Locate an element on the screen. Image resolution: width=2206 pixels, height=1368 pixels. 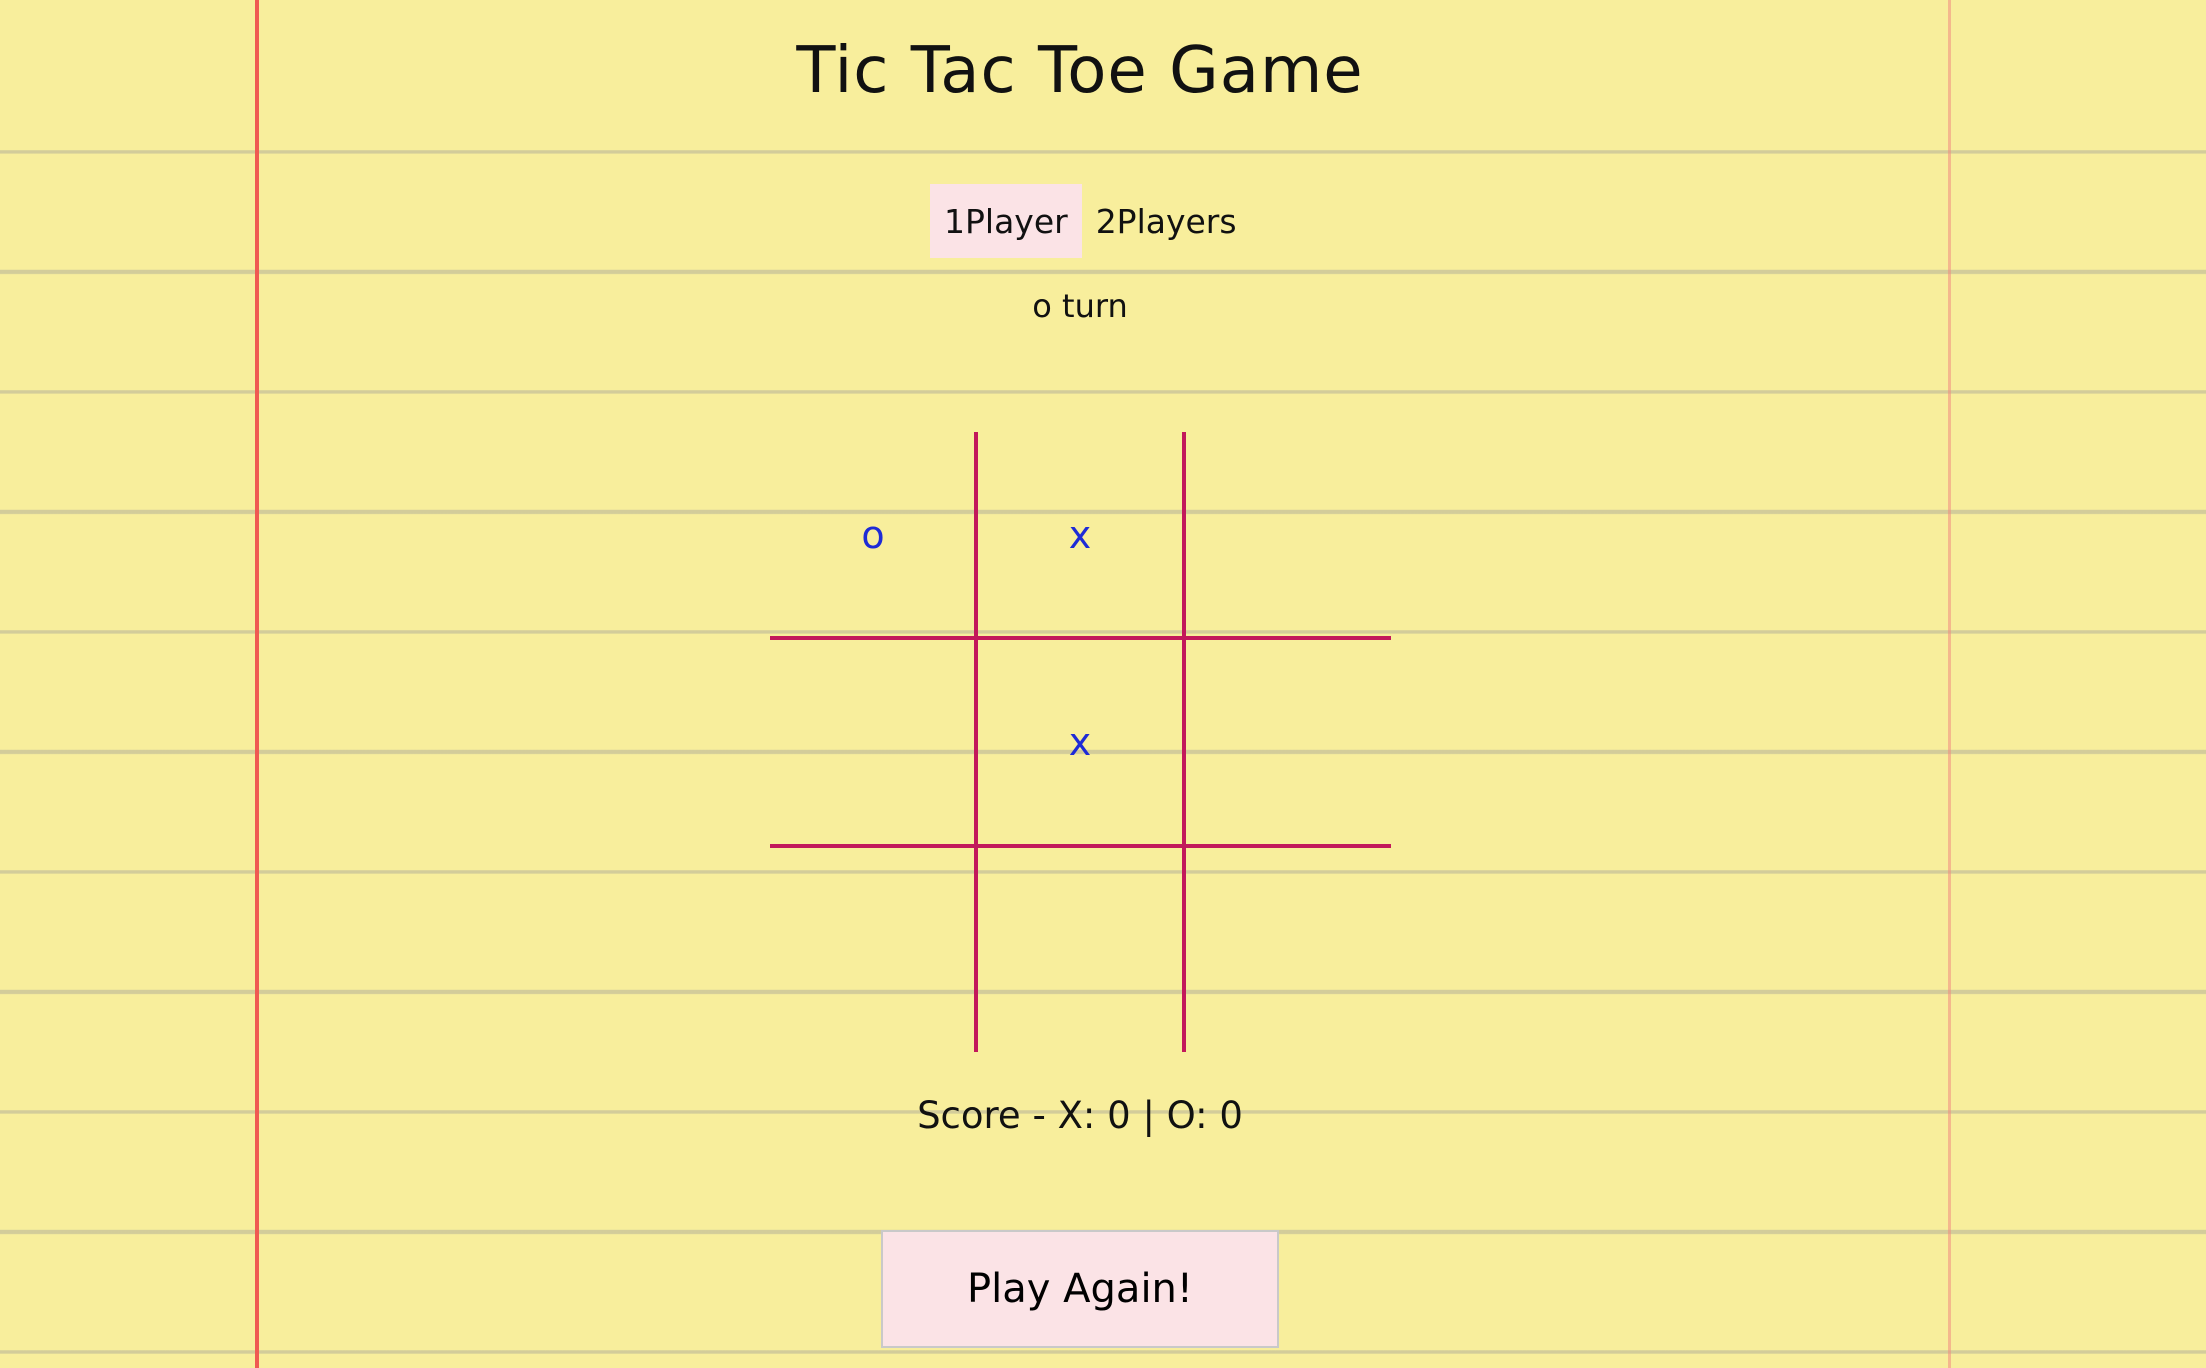
mode-switch: 1Player 2Players is located at coordinates (1090, 221).